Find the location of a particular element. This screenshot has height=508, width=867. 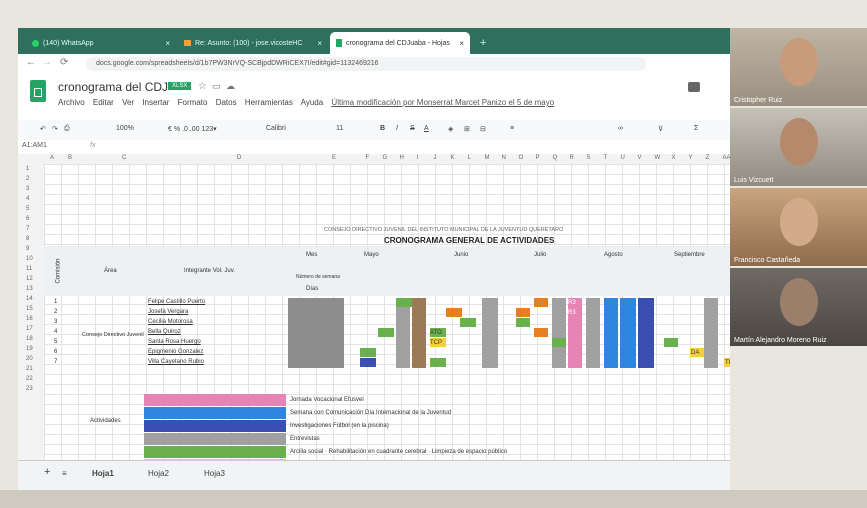

column-header-label: K is located at coordinates (453, 158).